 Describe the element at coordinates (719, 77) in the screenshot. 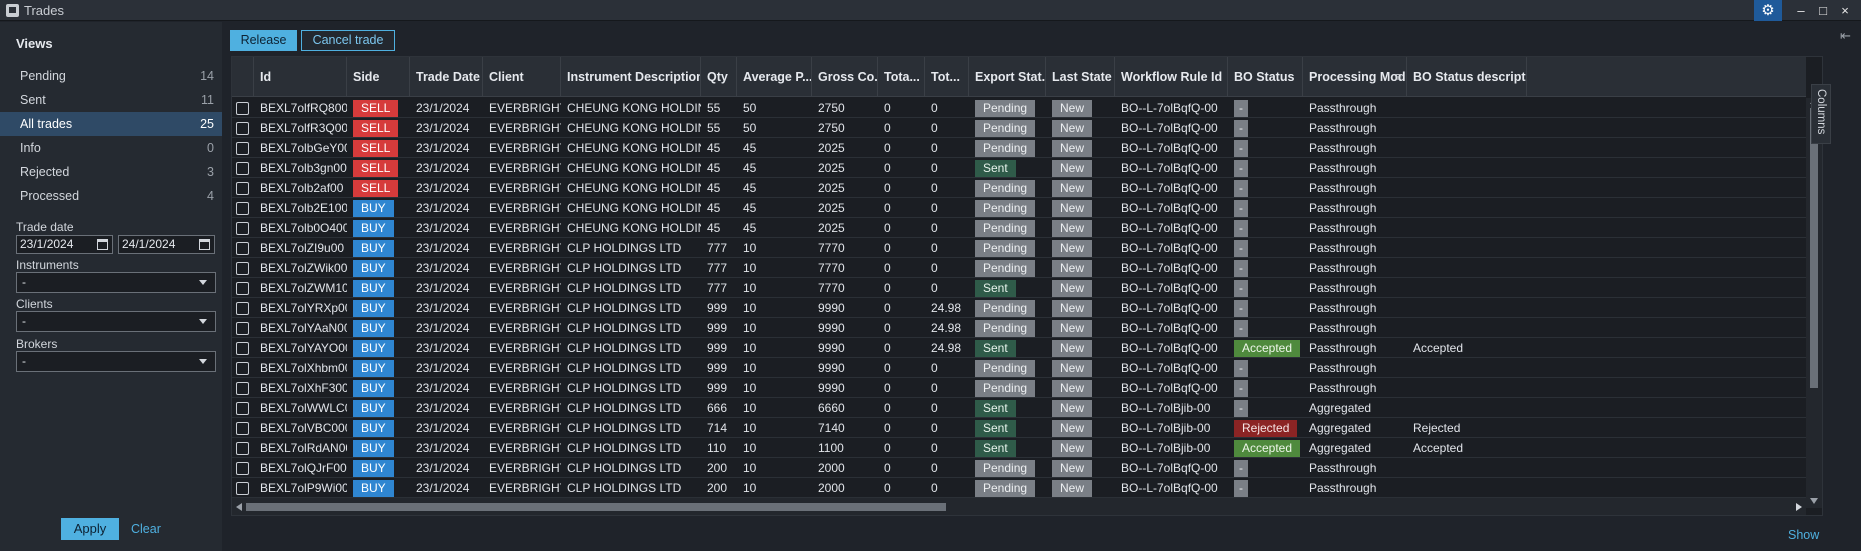

I see `column-header-qty: Qty` at that location.